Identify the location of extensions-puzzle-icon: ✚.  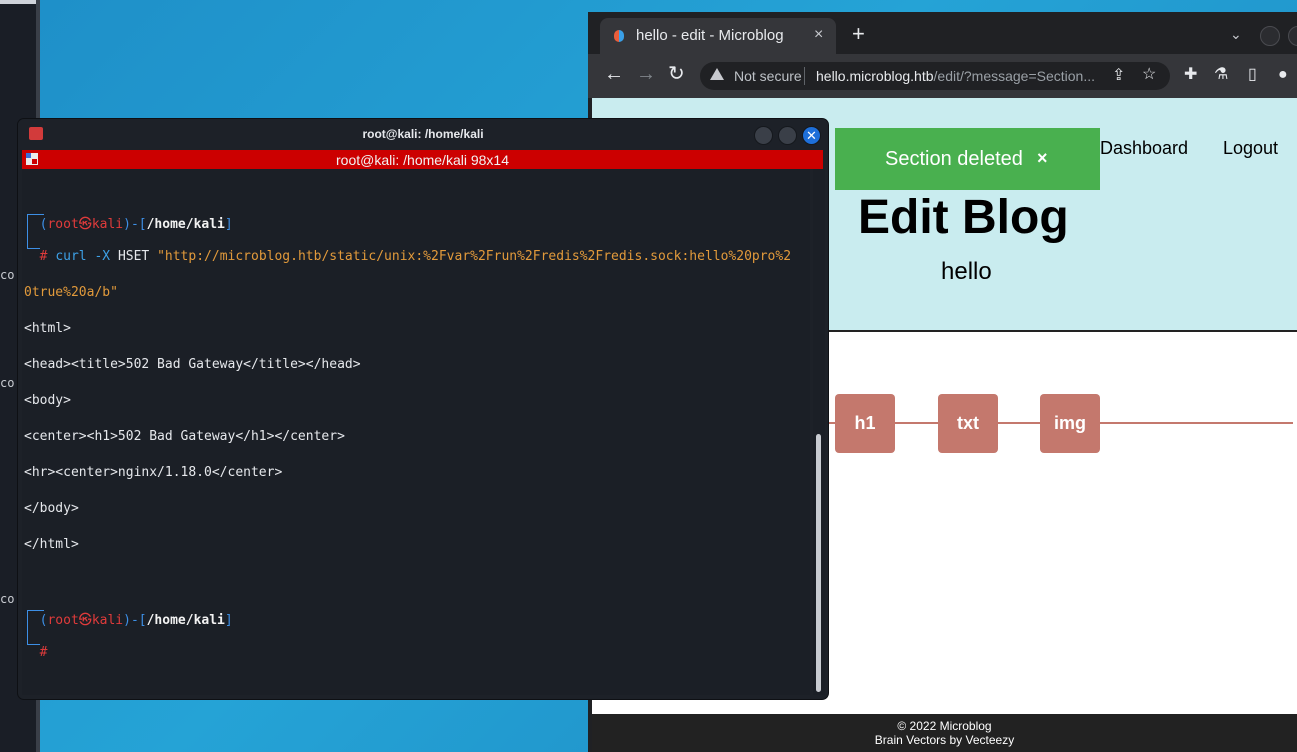
(1190, 75).